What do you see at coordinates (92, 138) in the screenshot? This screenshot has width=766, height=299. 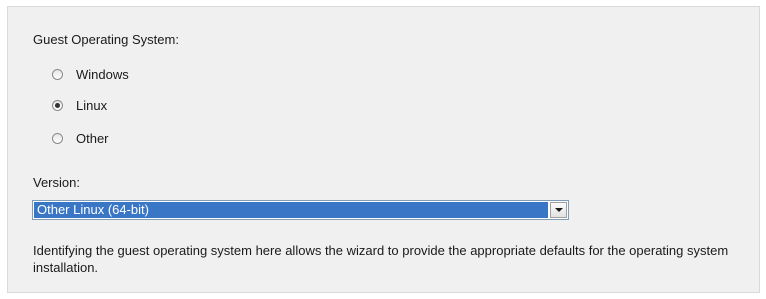 I see `radio-label-other: Other` at bounding box center [92, 138].